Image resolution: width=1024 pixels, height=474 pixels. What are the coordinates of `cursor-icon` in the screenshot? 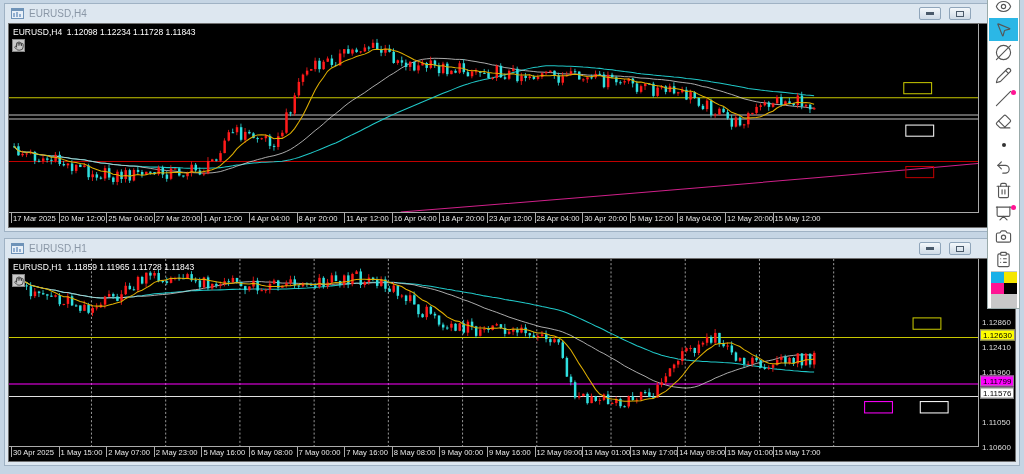 It's located at (1003, 29).